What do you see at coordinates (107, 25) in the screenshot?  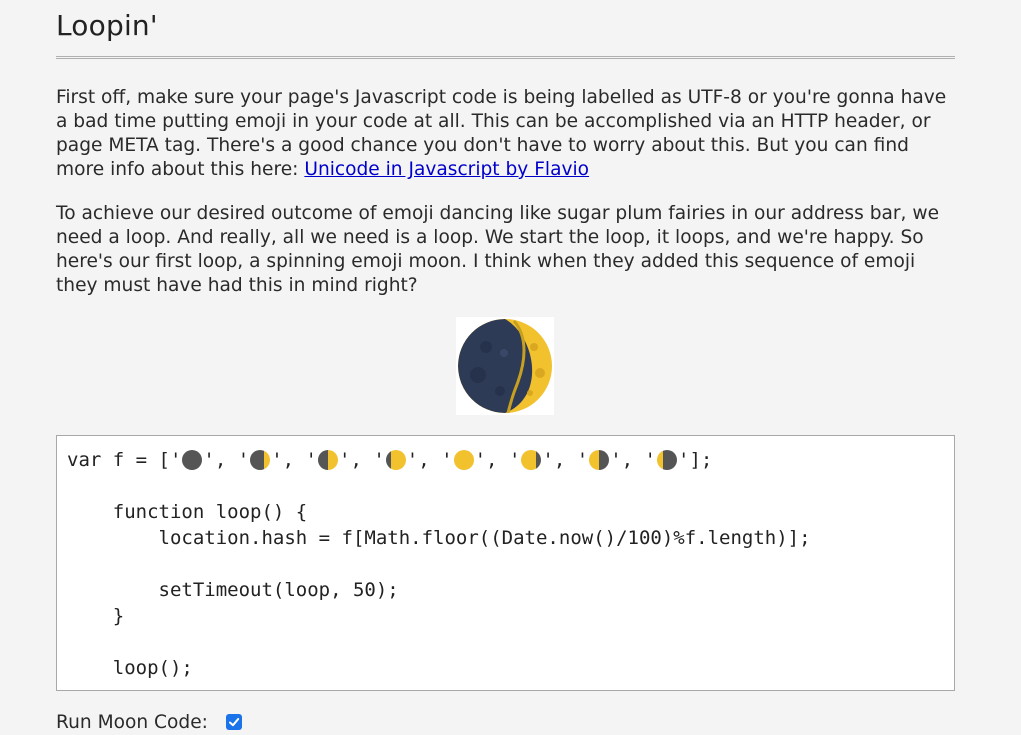 I see `page-title: Loopin'` at bounding box center [107, 25].